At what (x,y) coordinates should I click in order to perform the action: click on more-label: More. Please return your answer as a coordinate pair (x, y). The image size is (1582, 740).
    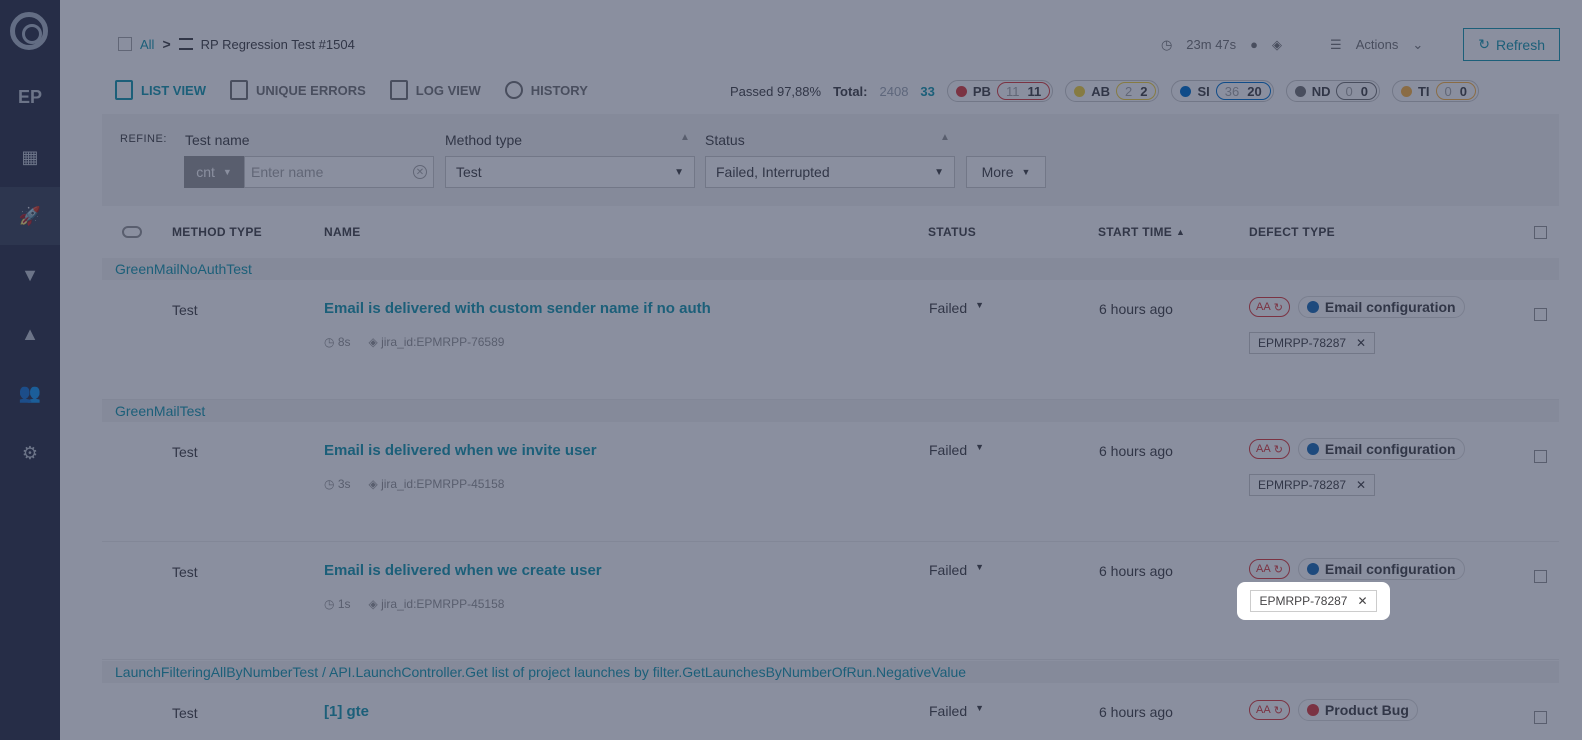
    Looking at the image, I should click on (997, 172).